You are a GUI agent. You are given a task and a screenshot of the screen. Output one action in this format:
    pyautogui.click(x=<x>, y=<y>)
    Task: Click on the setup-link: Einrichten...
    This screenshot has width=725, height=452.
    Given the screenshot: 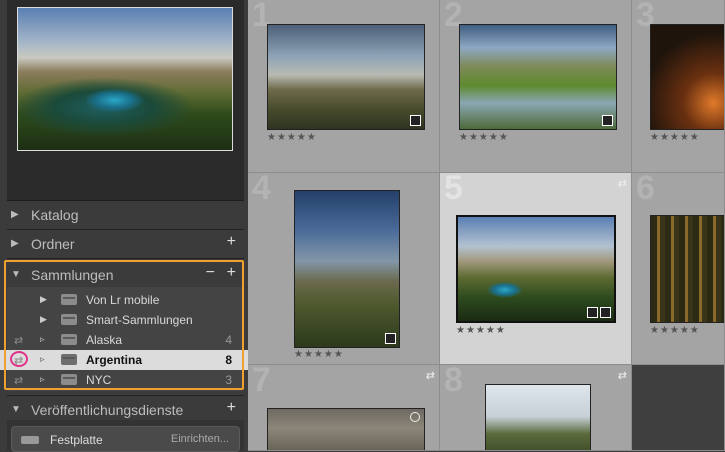 What is the action you would take?
    pyautogui.click(x=200, y=439)
    